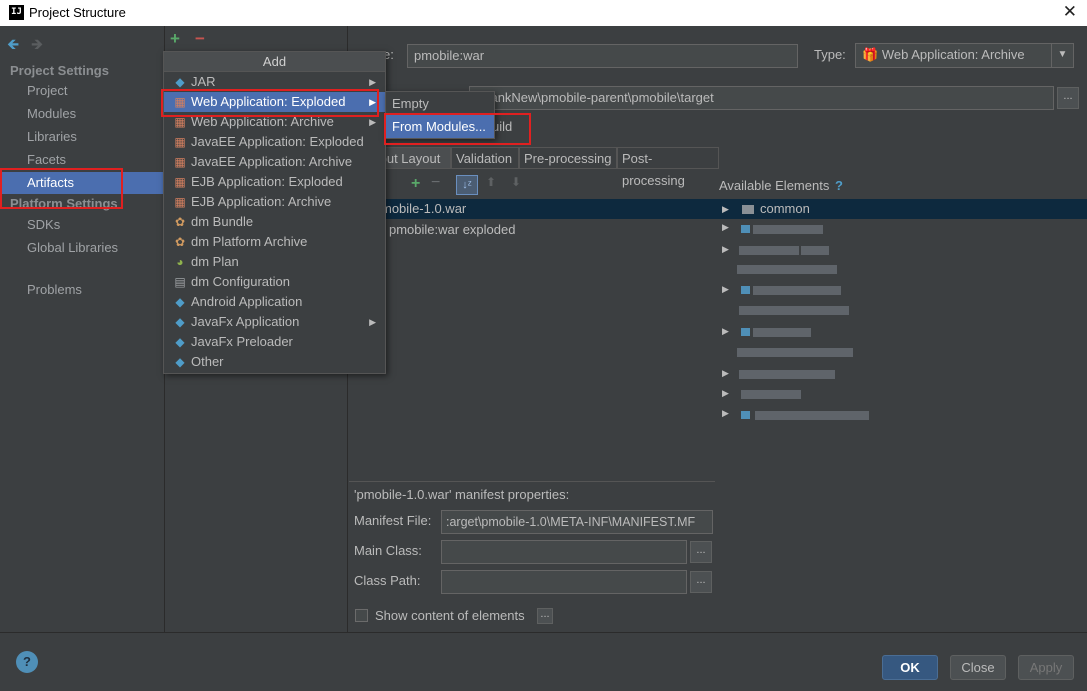  I want to click on tab-post-processing: Post-processing, so click(668, 167).